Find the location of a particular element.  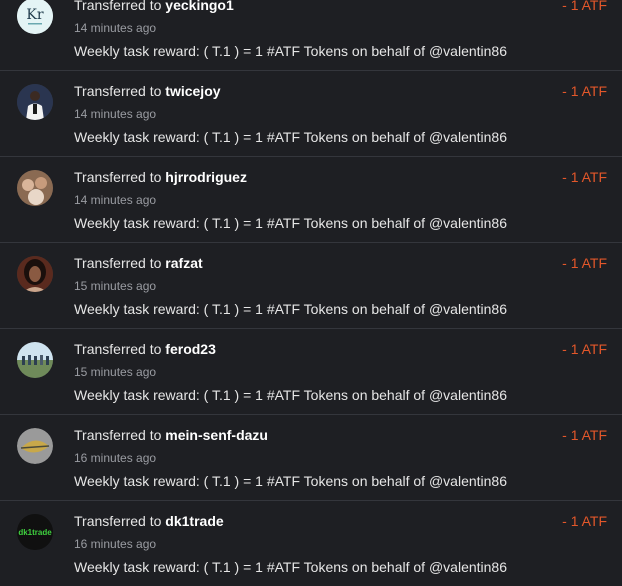

transfer-title: Transferred to dk1trade is located at coordinates (149, 521).